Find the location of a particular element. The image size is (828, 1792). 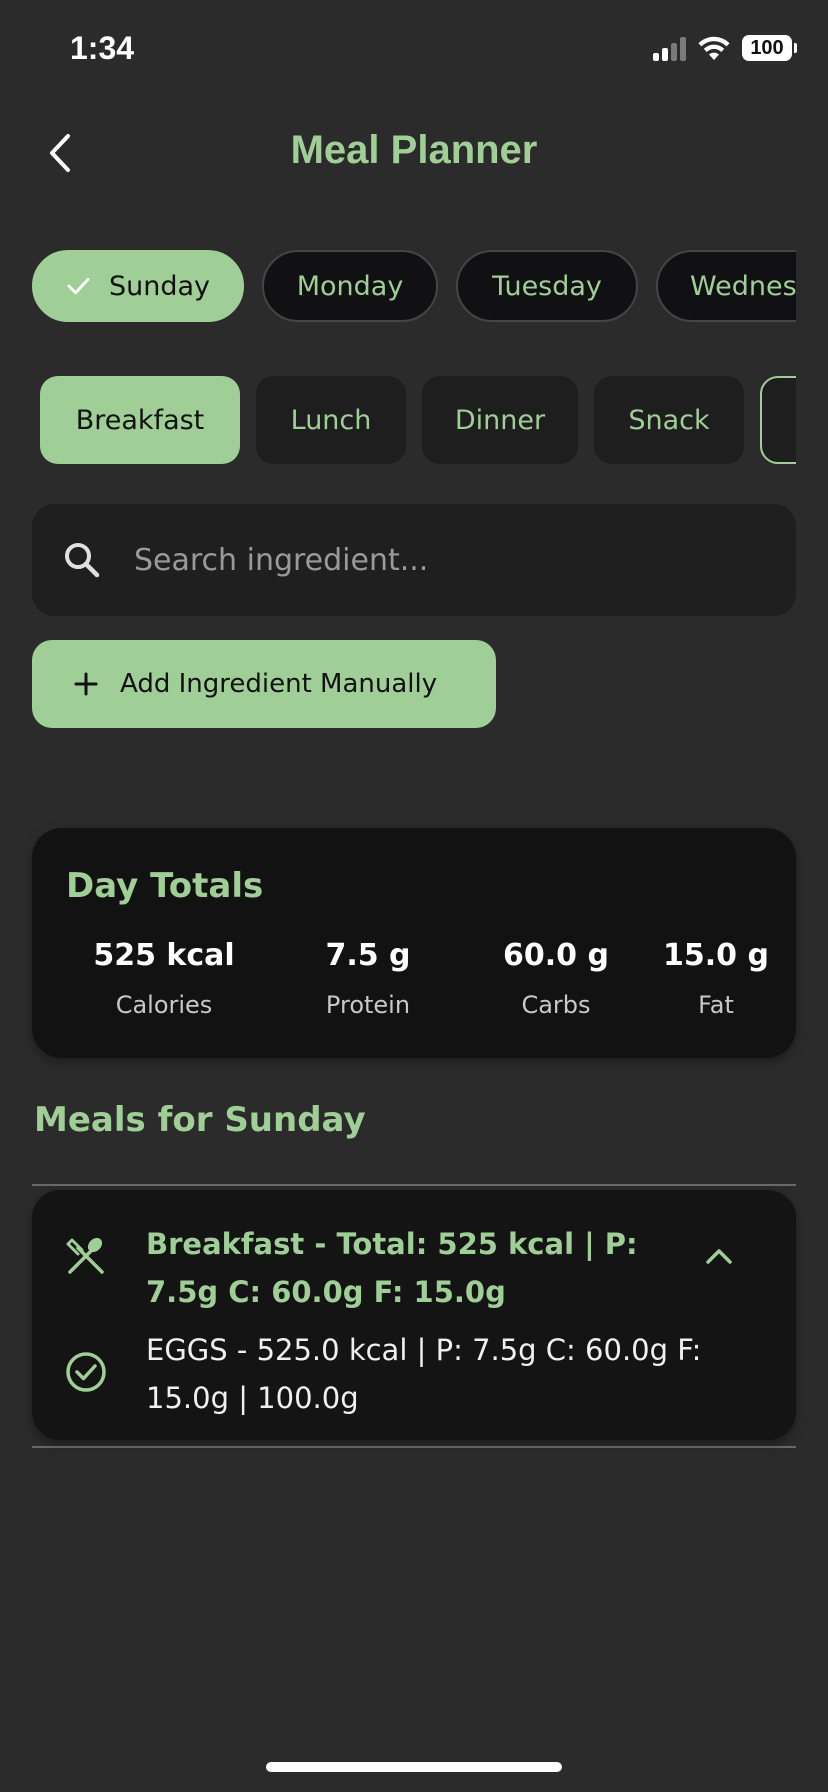

status-bar: 1:34 100 is located at coordinates (414, 50).